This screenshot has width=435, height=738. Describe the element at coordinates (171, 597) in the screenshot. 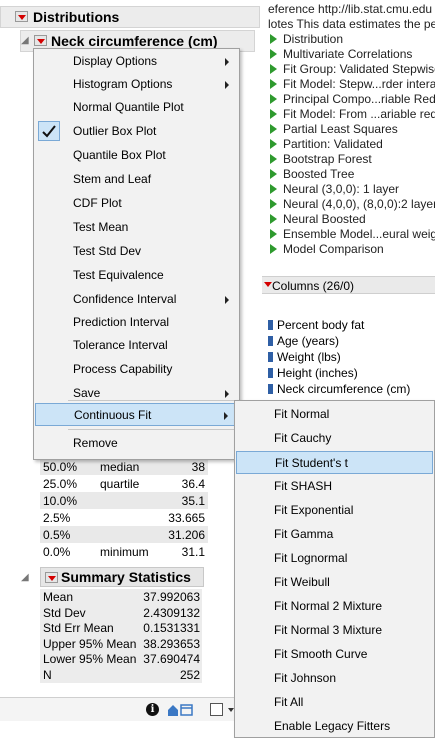

I see `summary-stat-value: 37.992063` at that location.